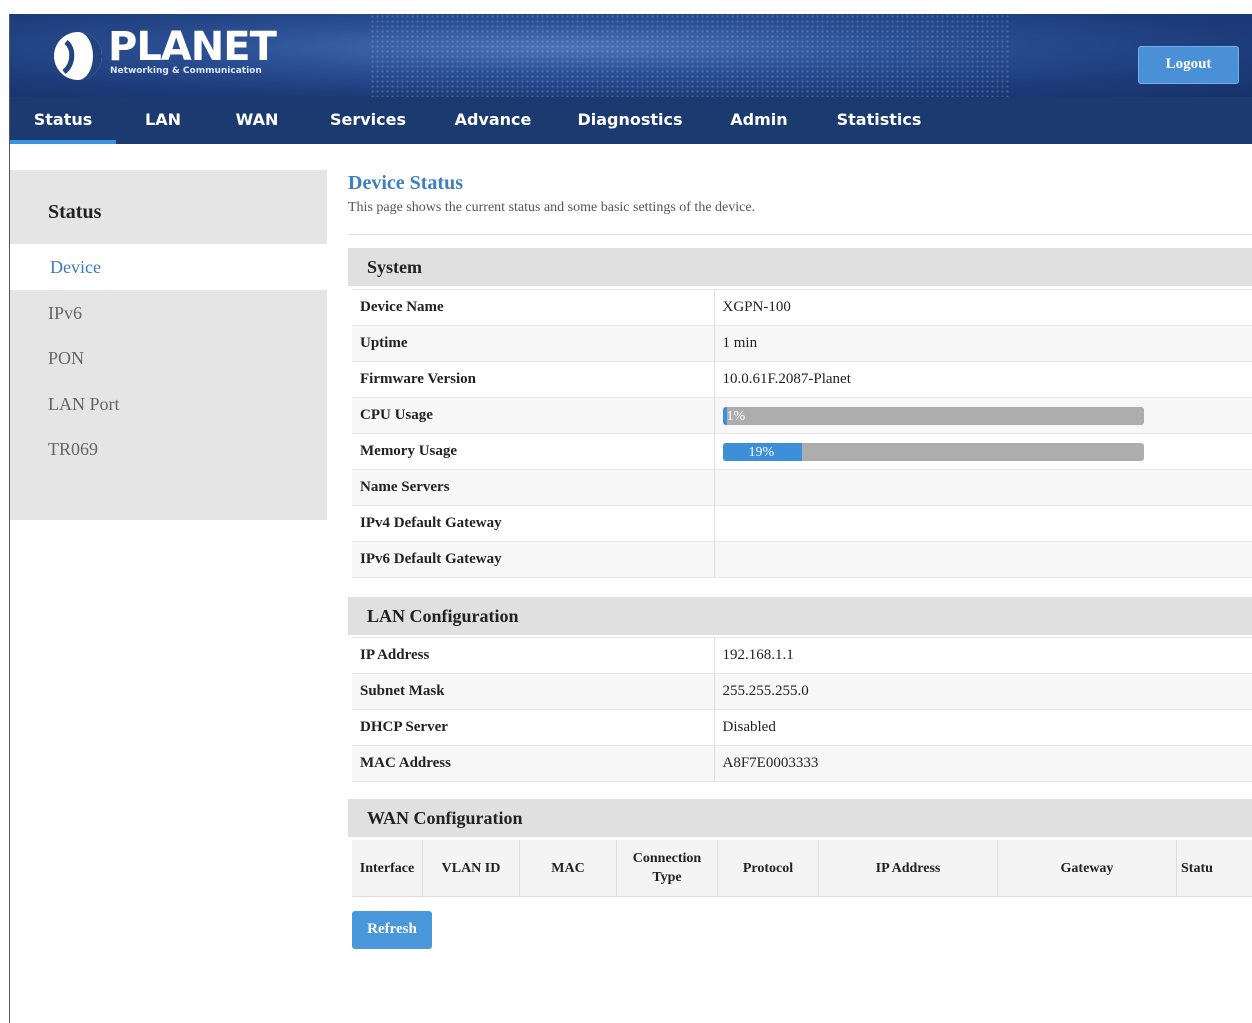  Describe the element at coordinates (168, 449) in the screenshot. I see `sidebar-item-tr069: TR069` at that location.